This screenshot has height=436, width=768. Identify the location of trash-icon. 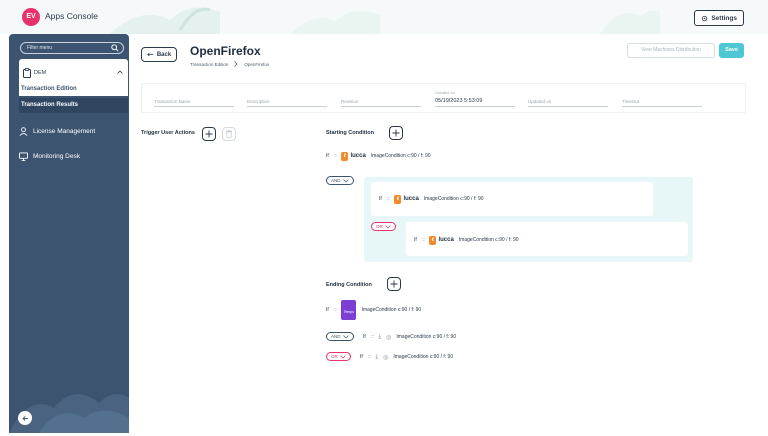
(229, 134).